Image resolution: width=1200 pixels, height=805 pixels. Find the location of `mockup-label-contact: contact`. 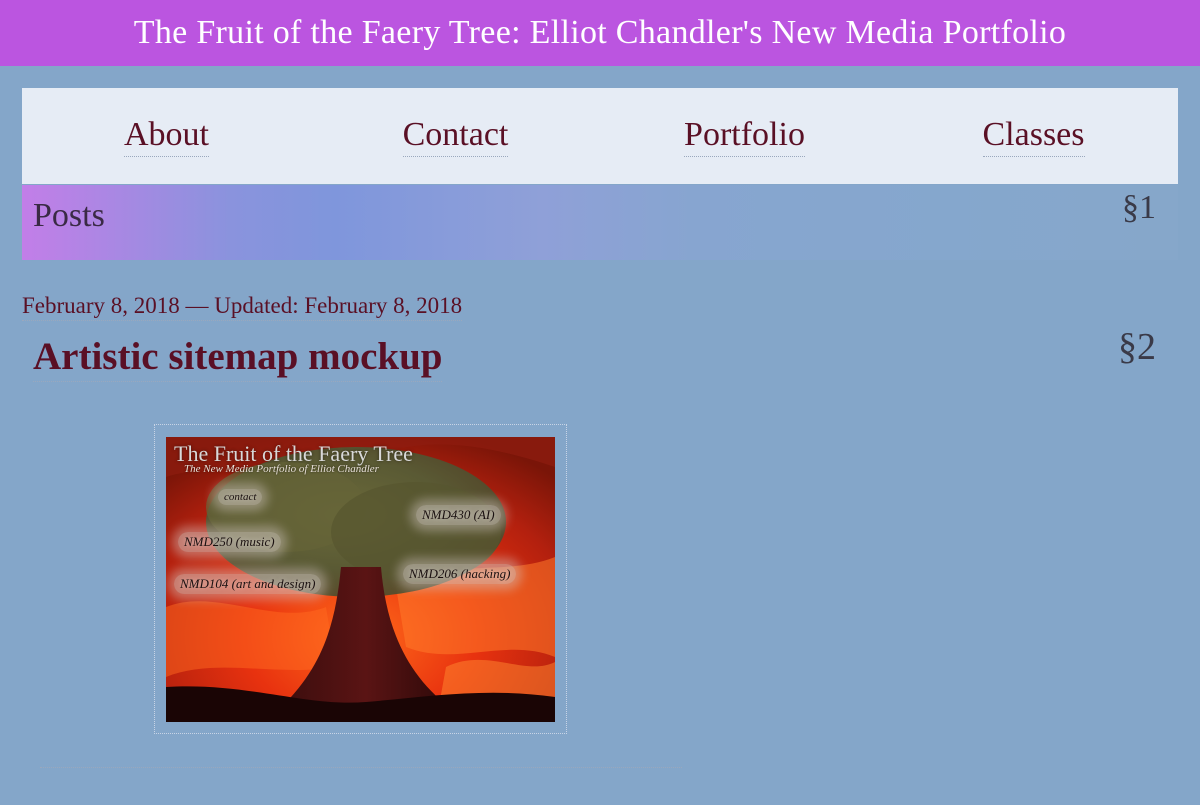

mockup-label-contact: contact is located at coordinates (240, 497).